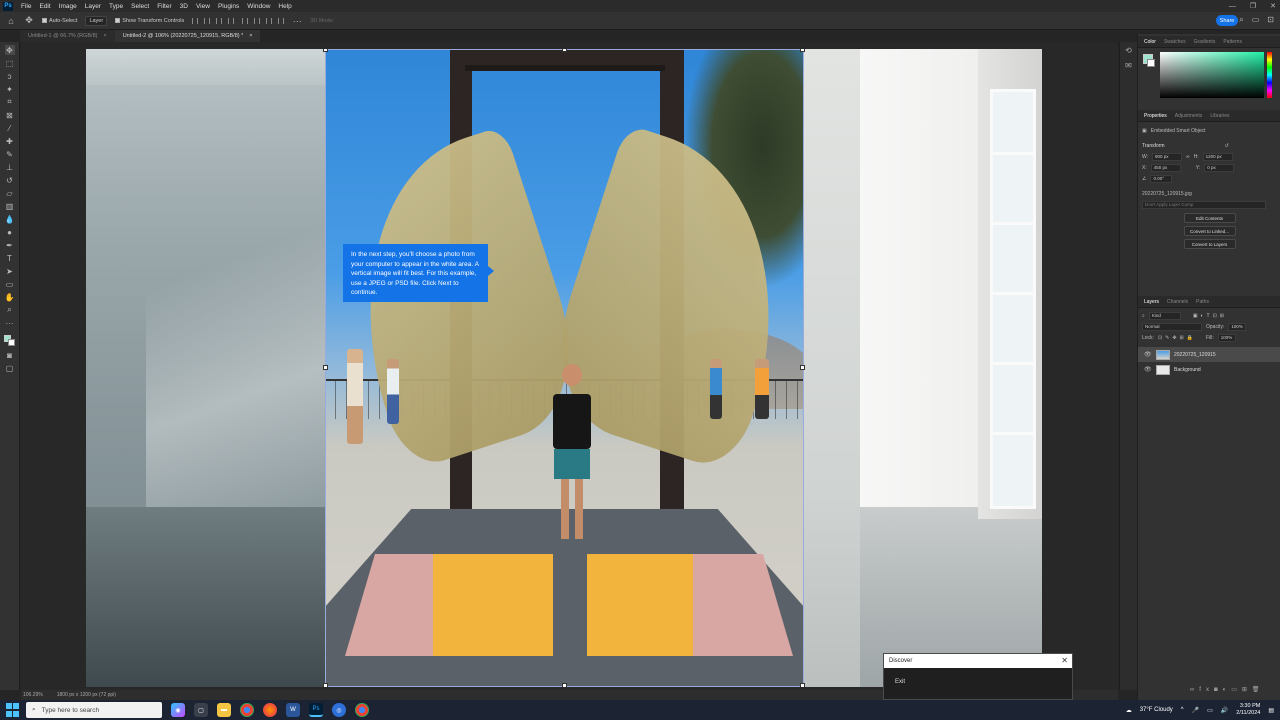 The image size is (1280, 720). I want to click on transform-handle-tl, so click(325, 50).